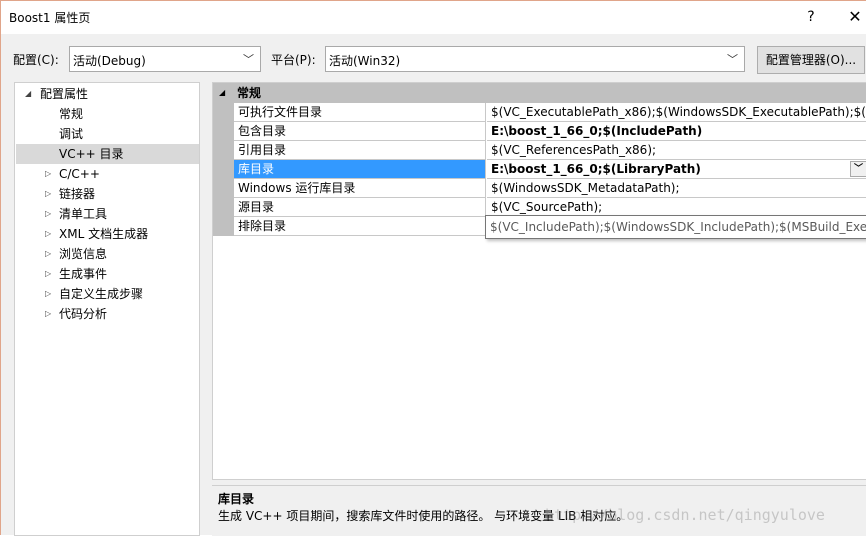  Describe the element at coordinates (236, 499) in the screenshot. I see `description-title: 库目录` at that location.